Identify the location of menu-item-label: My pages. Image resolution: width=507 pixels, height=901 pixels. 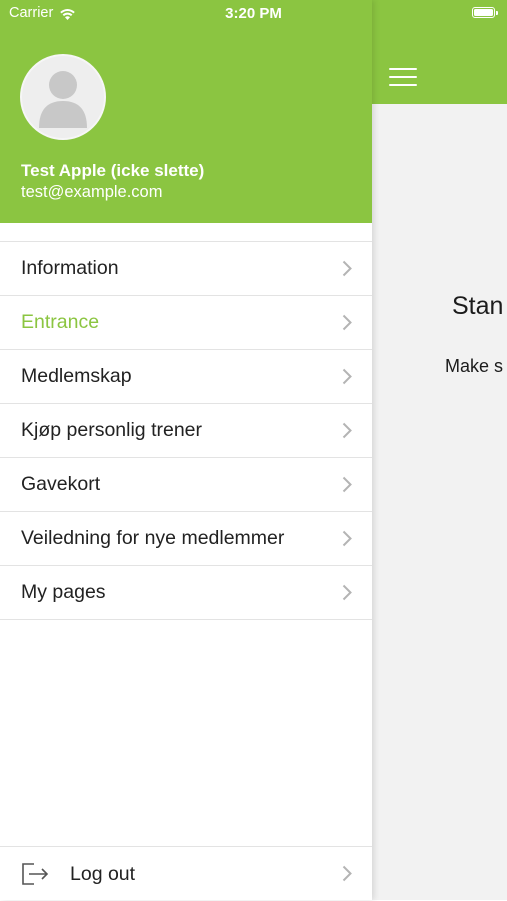
(63, 592).